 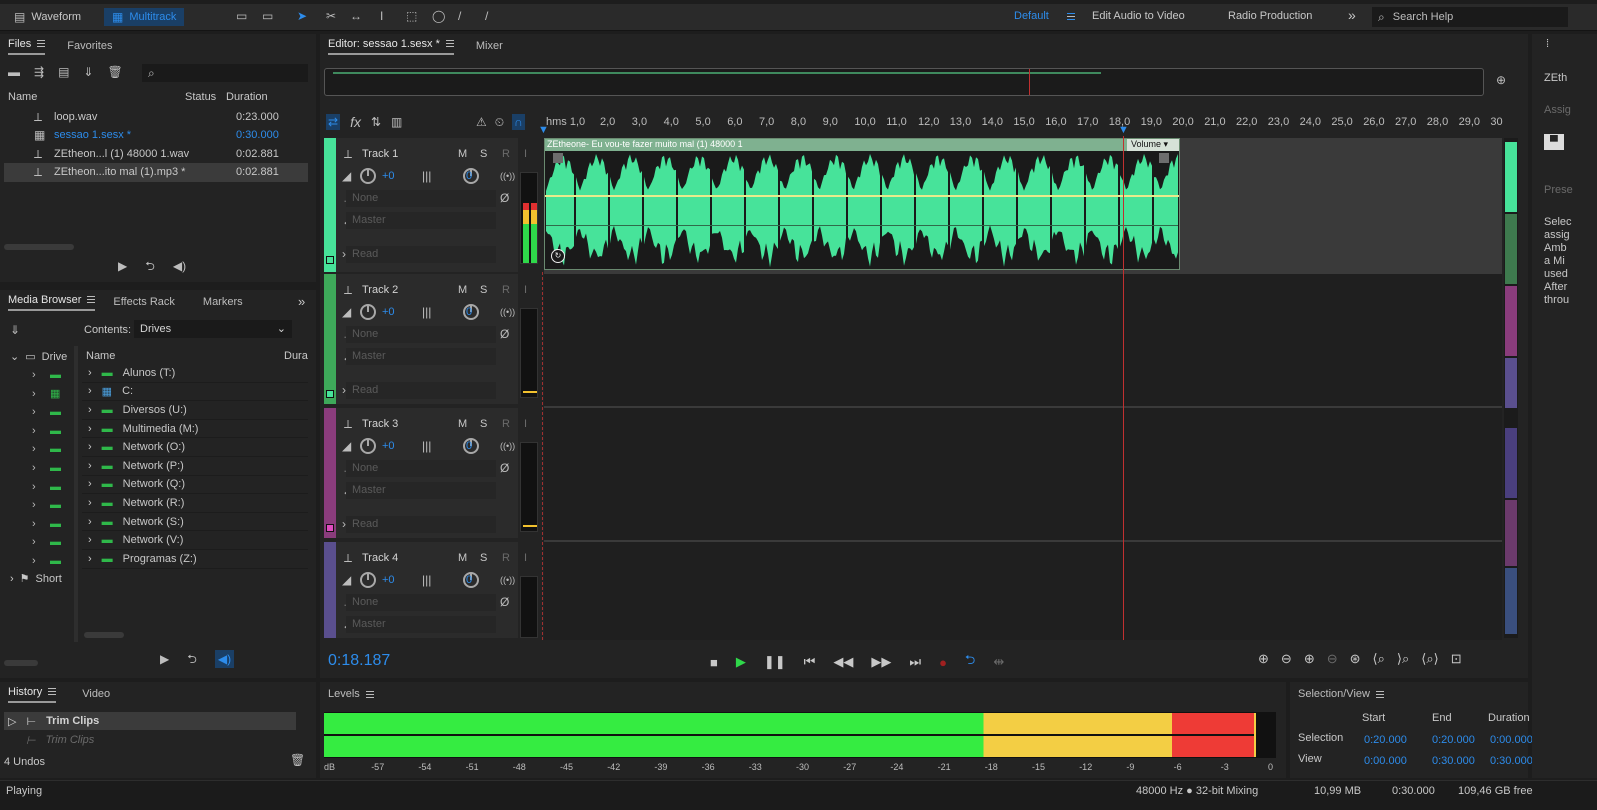 What do you see at coordinates (380, 558) in the screenshot?
I see `track-name: Track 4` at bounding box center [380, 558].